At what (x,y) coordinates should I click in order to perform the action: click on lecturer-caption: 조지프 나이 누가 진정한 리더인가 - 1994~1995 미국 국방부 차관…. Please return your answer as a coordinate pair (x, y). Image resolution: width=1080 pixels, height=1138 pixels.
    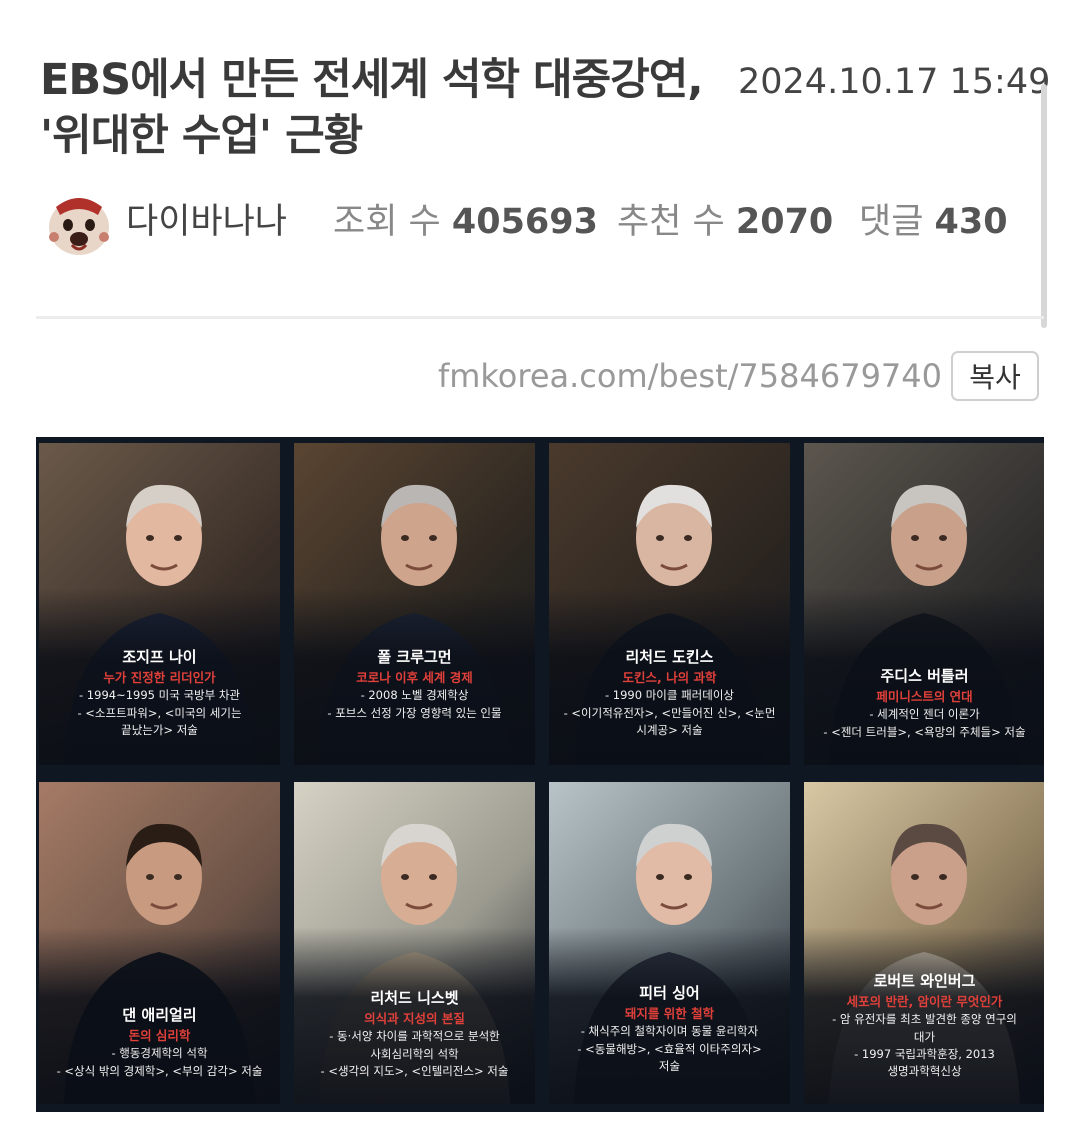
    Looking at the image, I should click on (159, 692).